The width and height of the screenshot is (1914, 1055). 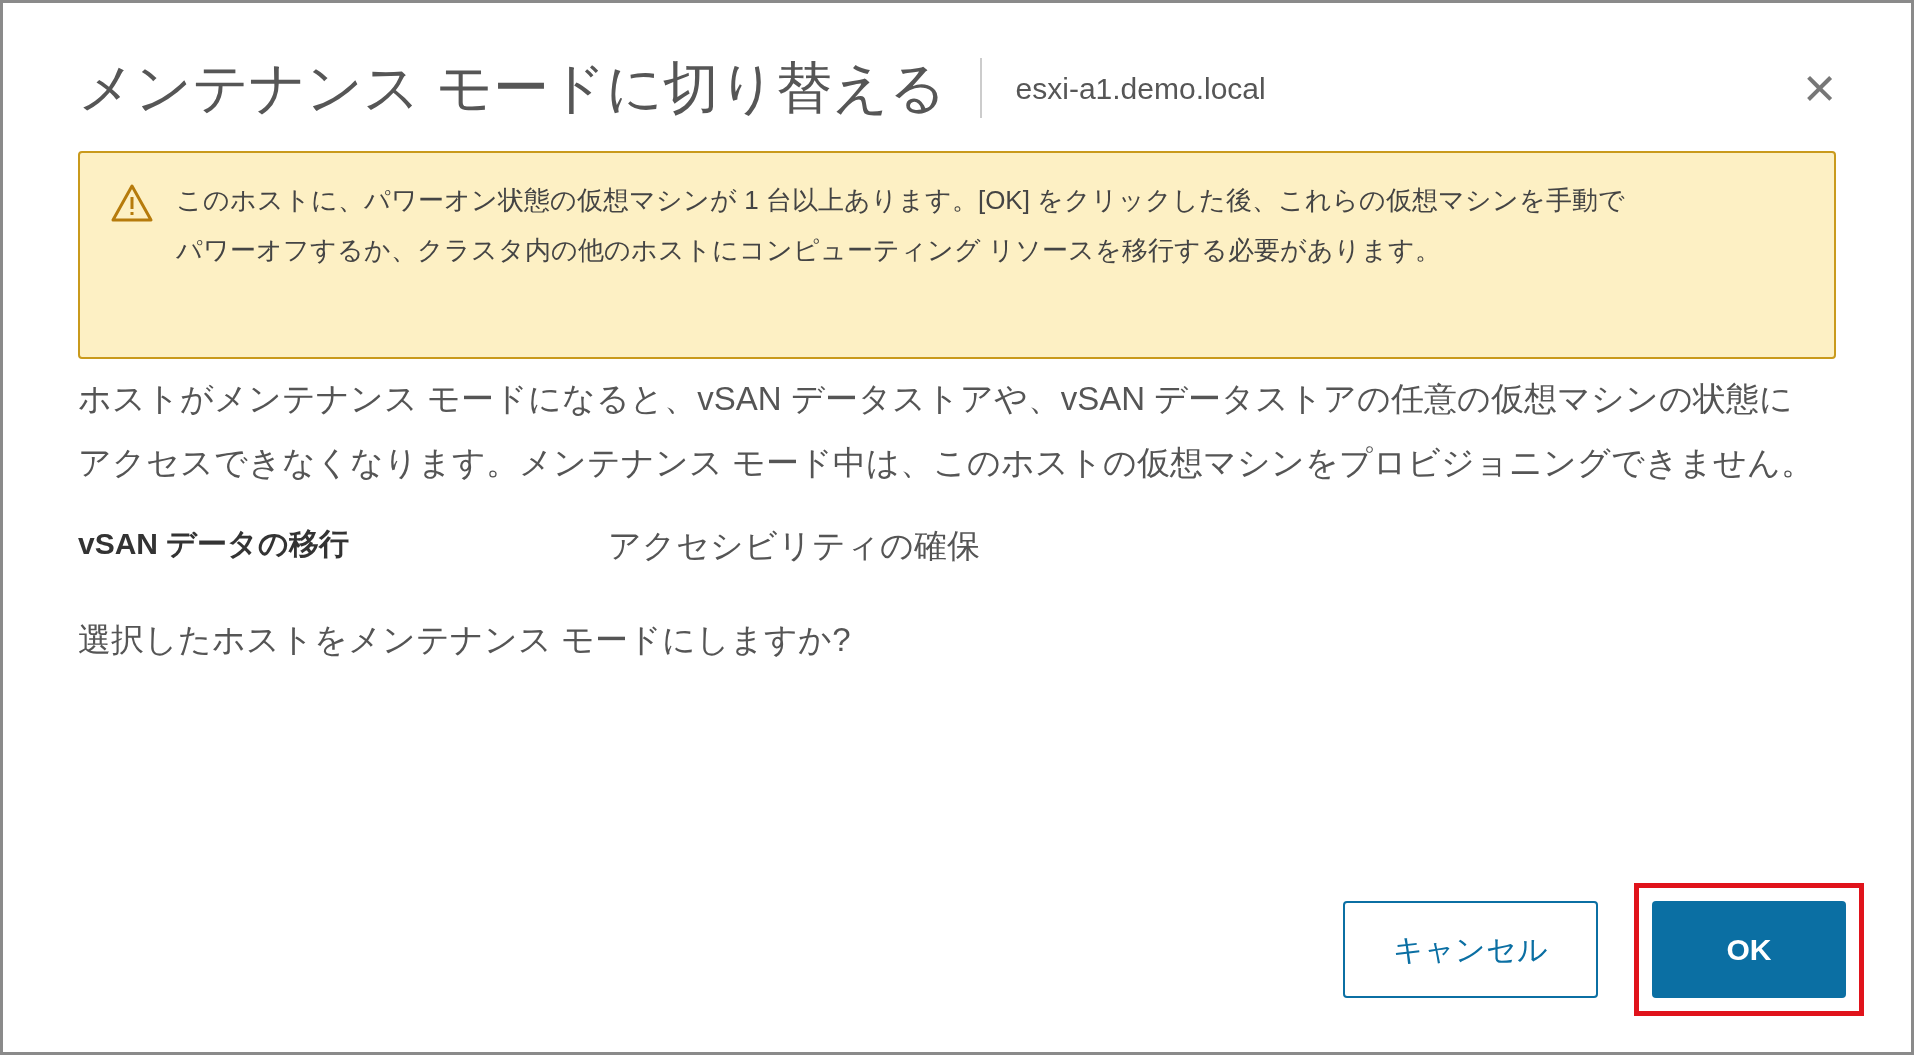 I want to click on warning-icon, so click(x=132, y=203).